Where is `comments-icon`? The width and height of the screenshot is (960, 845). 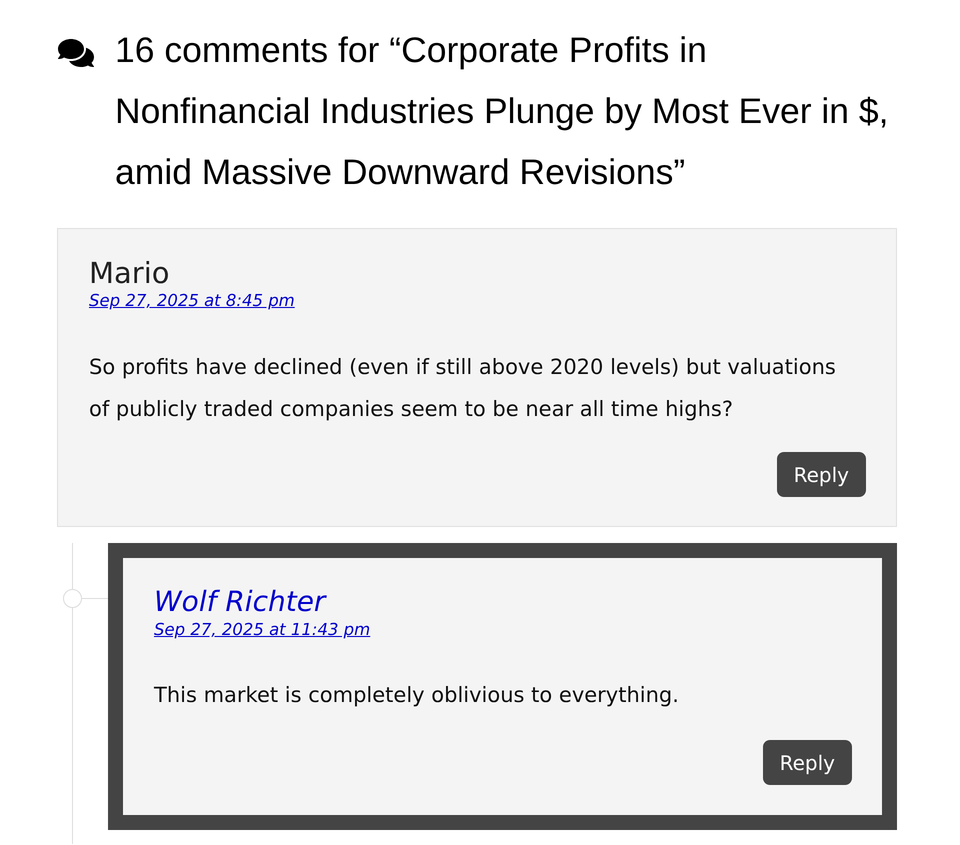 comments-icon is located at coordinates (76, 53).